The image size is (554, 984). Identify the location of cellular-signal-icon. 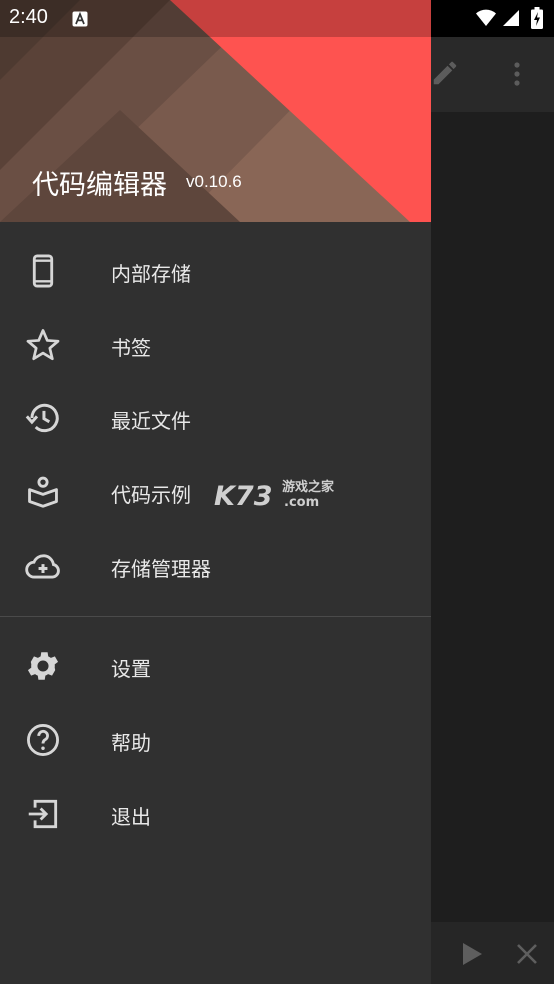
(511, 18).